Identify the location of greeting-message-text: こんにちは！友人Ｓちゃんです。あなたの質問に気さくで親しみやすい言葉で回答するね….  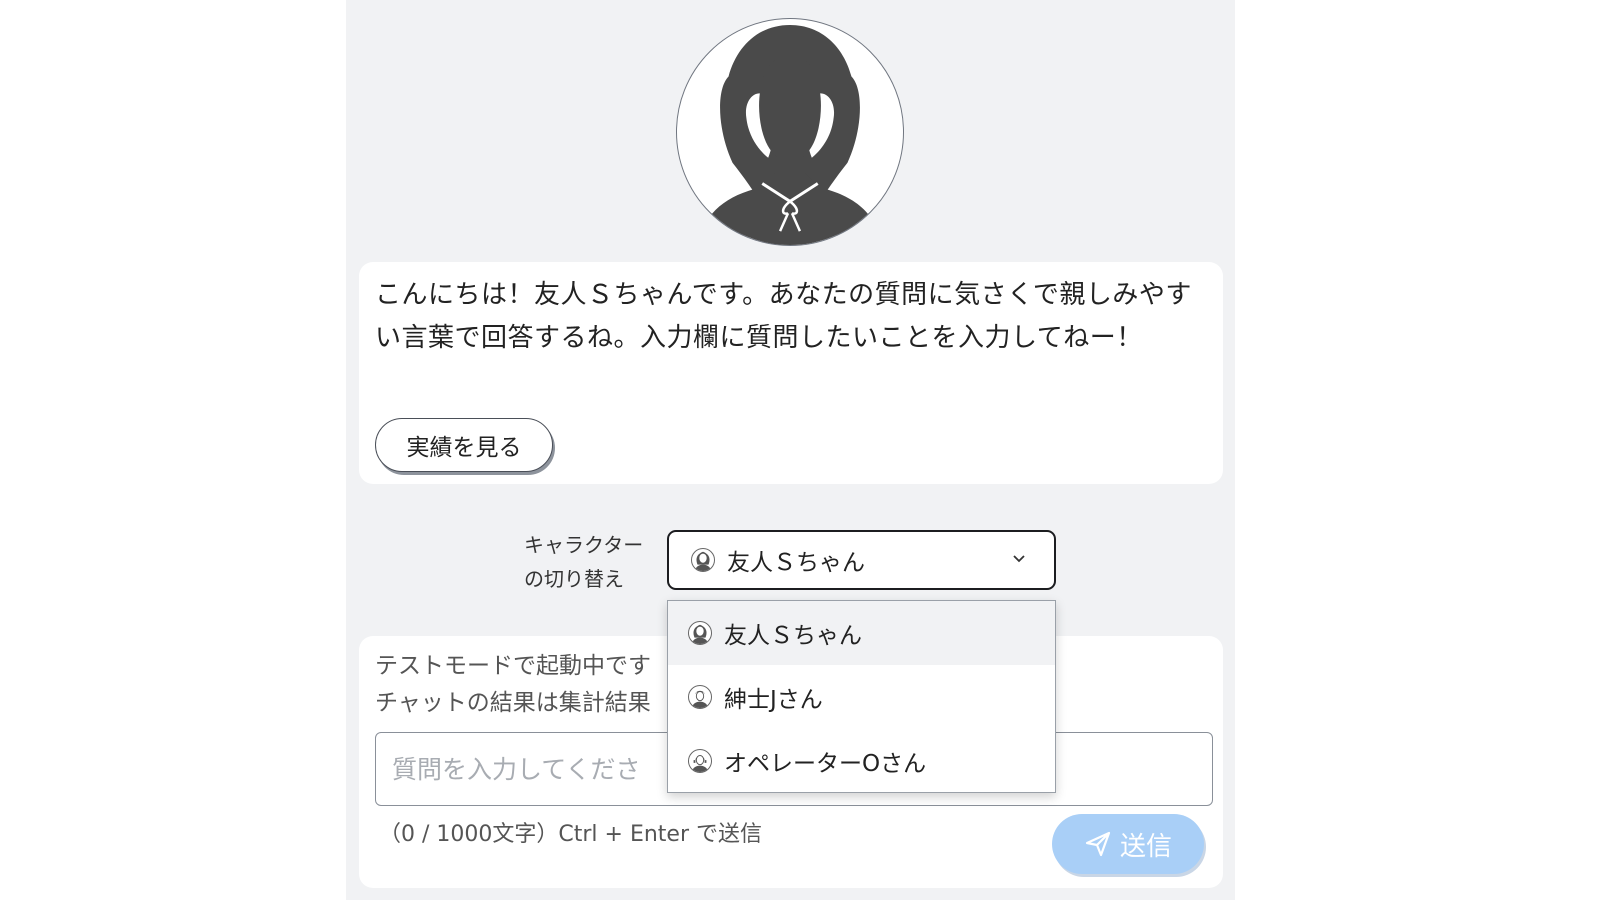
(783, 316).